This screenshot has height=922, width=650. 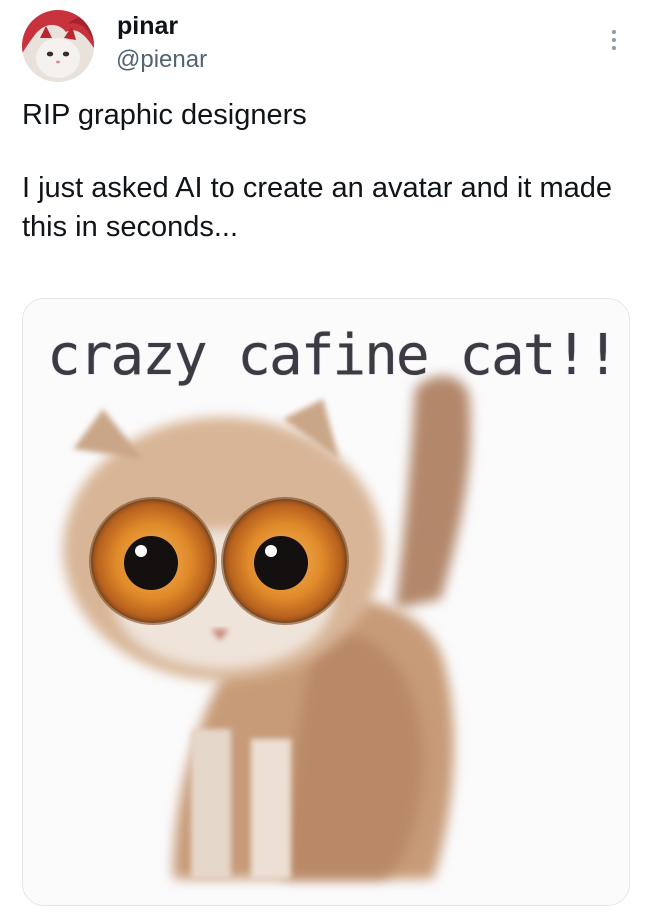 I want to click on avatar-image, so click(x=58, y=46).